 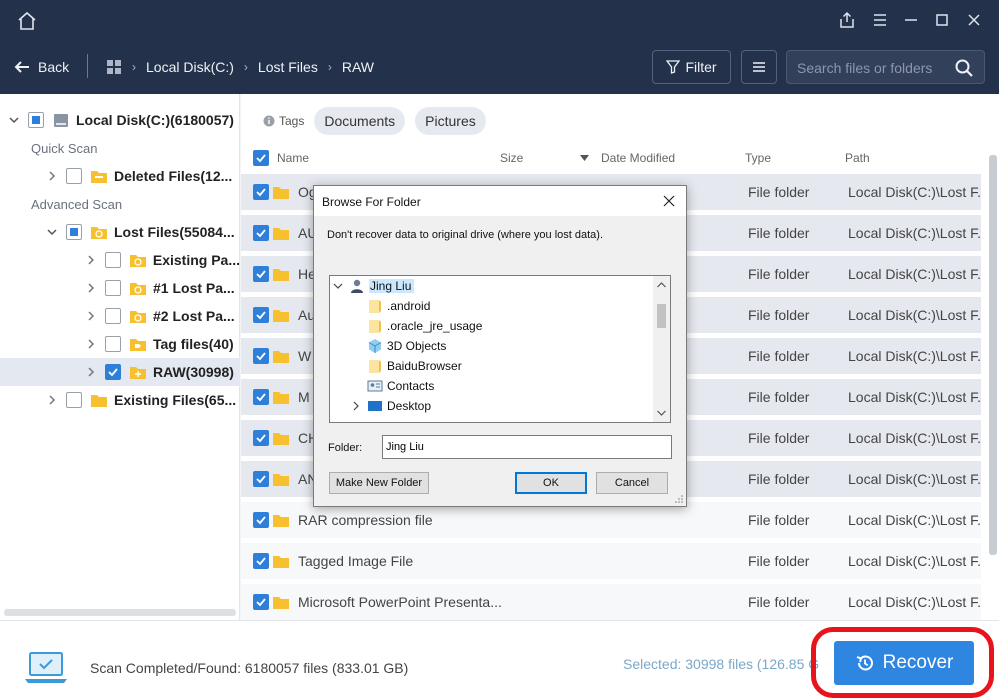 I want to click on tree-item-raw: RAW(30998), so click(x=120, y=372).